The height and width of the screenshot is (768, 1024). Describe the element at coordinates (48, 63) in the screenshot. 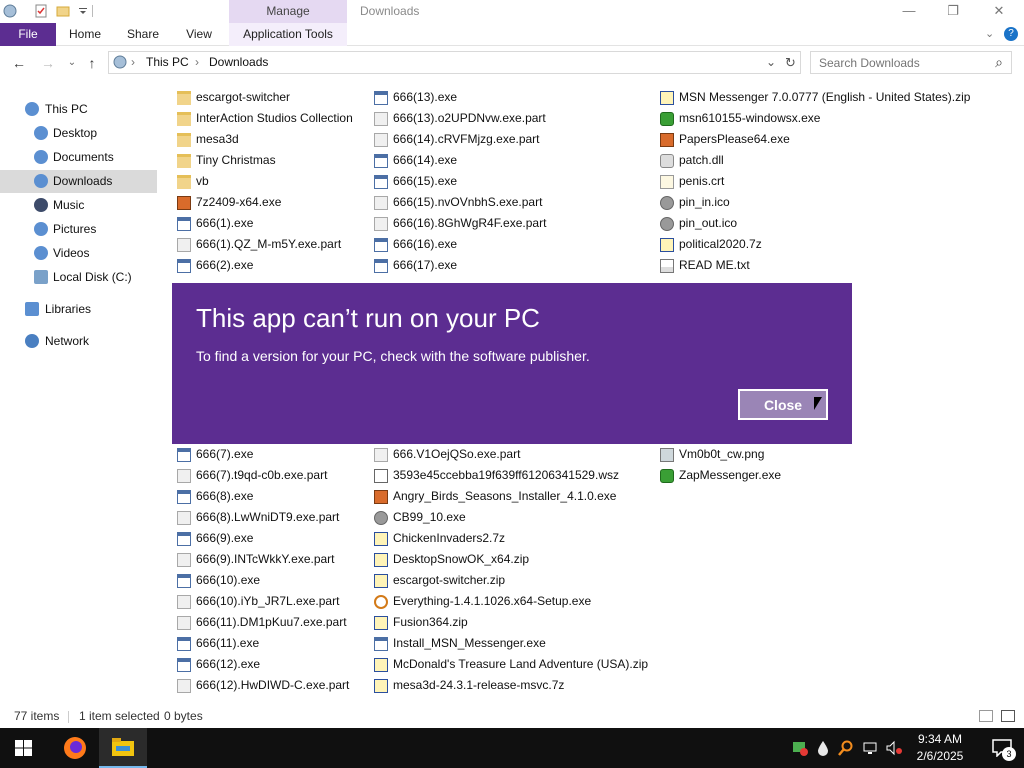

I see `forward-button: →` at that location.